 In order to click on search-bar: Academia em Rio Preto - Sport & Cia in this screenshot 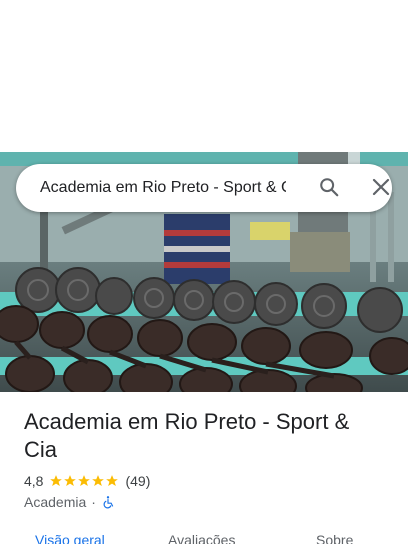, I will do `click(204, 188)`.